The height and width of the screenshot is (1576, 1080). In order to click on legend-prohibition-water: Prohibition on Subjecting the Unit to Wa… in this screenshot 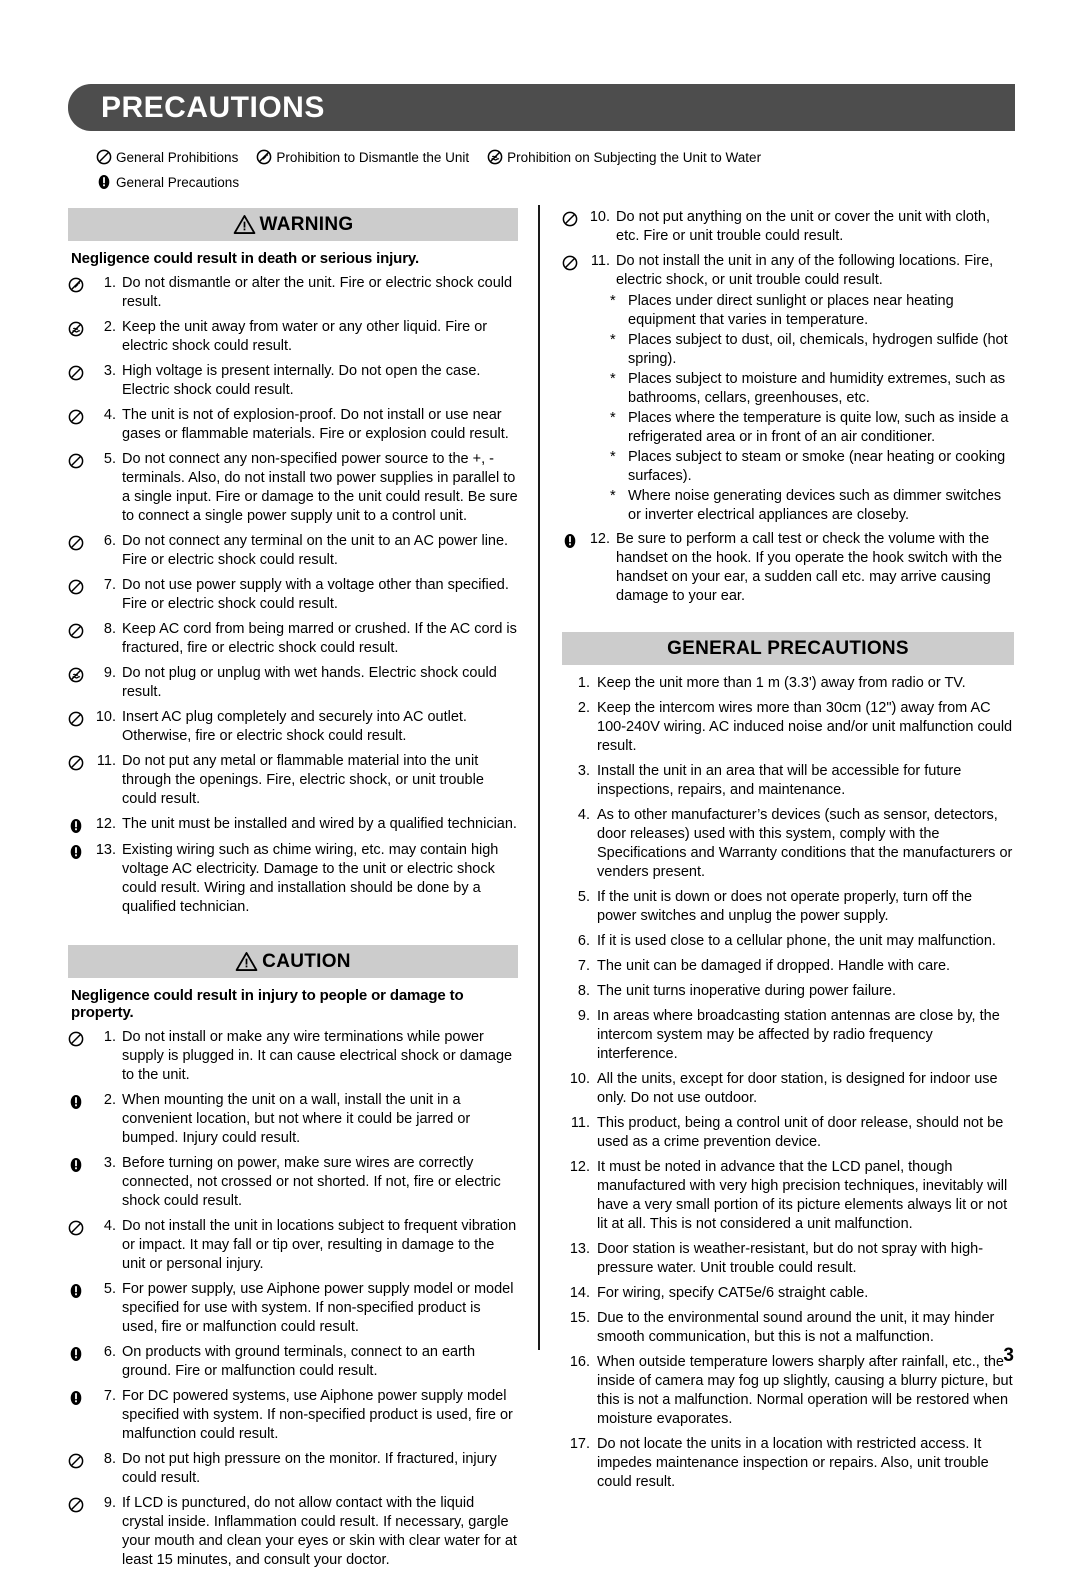, I will do `click(624, 157)`.